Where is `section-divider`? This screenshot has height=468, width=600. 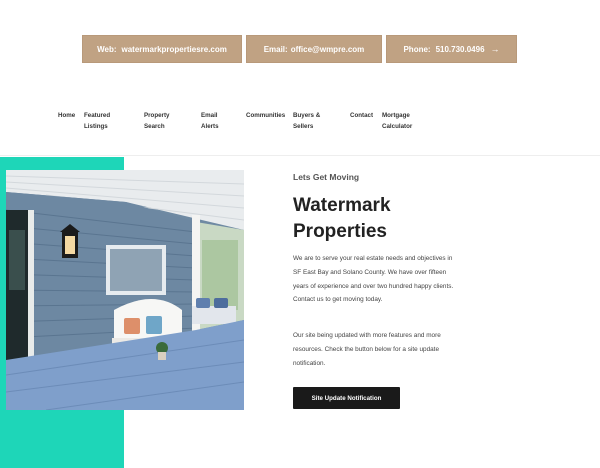
section-divider is located at coordinates (300, 155).